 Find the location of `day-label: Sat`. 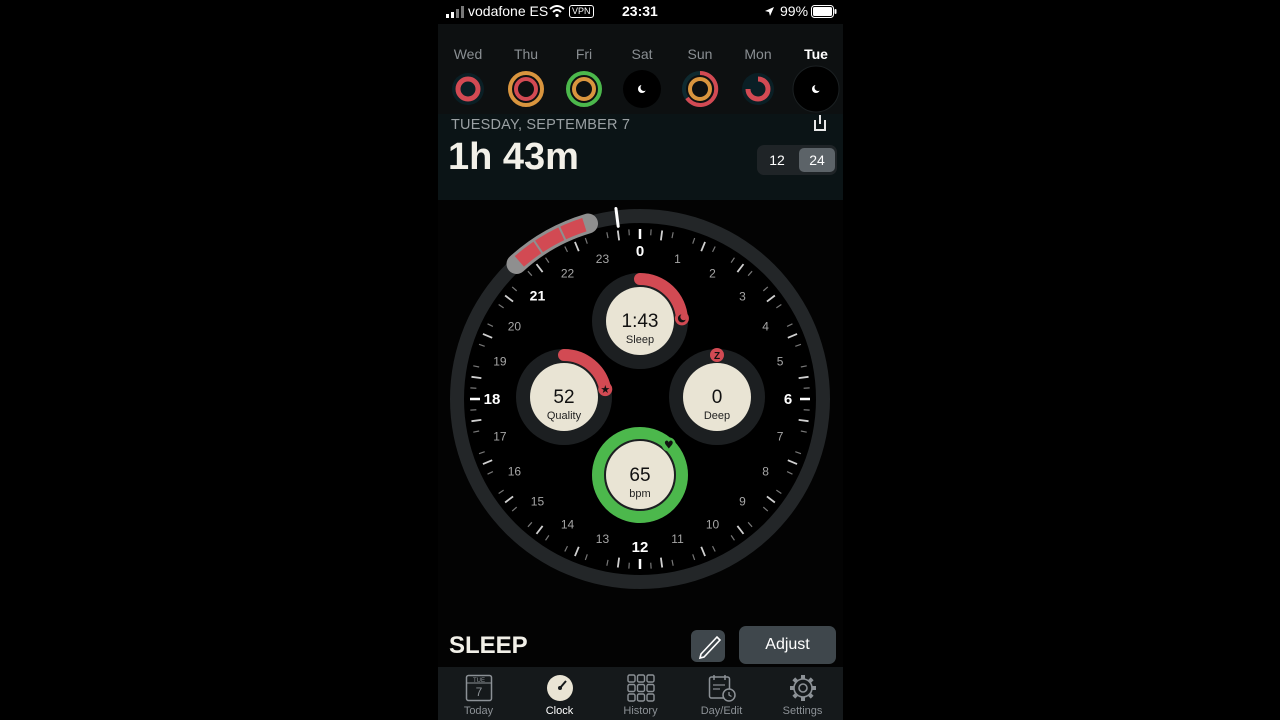

day-label: Sat is located at coordinates (642, 54).